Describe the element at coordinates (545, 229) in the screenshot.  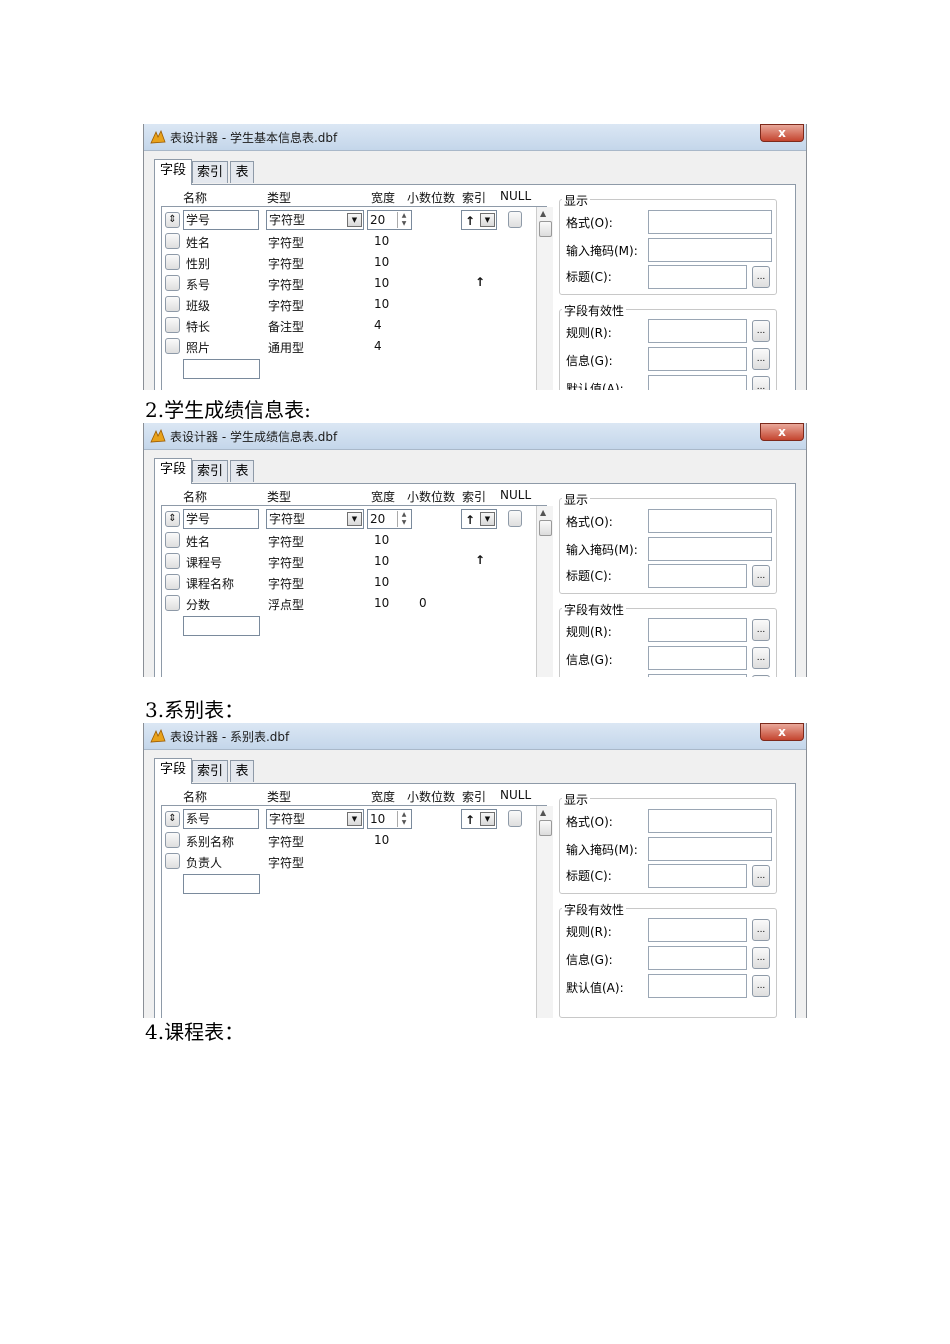
I see `scroll-thumb` at that location.